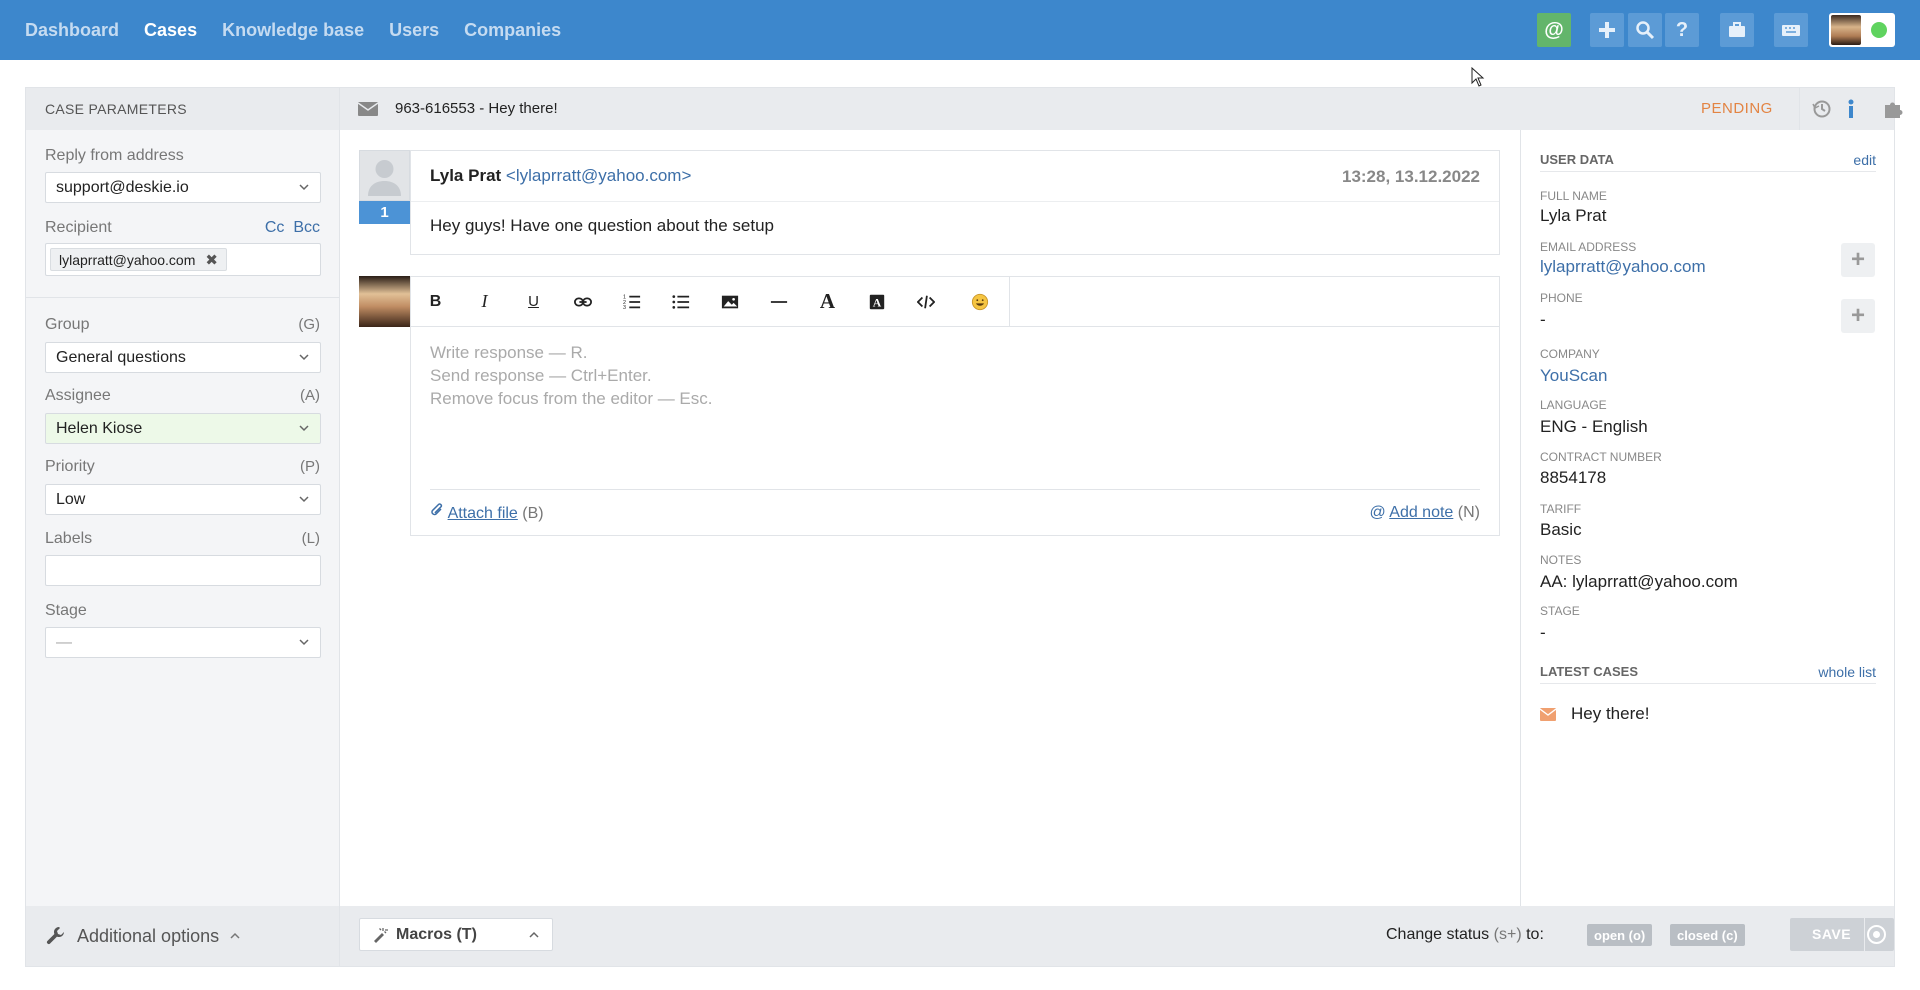 Image resolution: width=1920 pixels, height=990 pixels. What do you see at coordinates (1535, 934) in the screenshot?
I see `change-status-to: to:` at bounding box center [1535, 934].